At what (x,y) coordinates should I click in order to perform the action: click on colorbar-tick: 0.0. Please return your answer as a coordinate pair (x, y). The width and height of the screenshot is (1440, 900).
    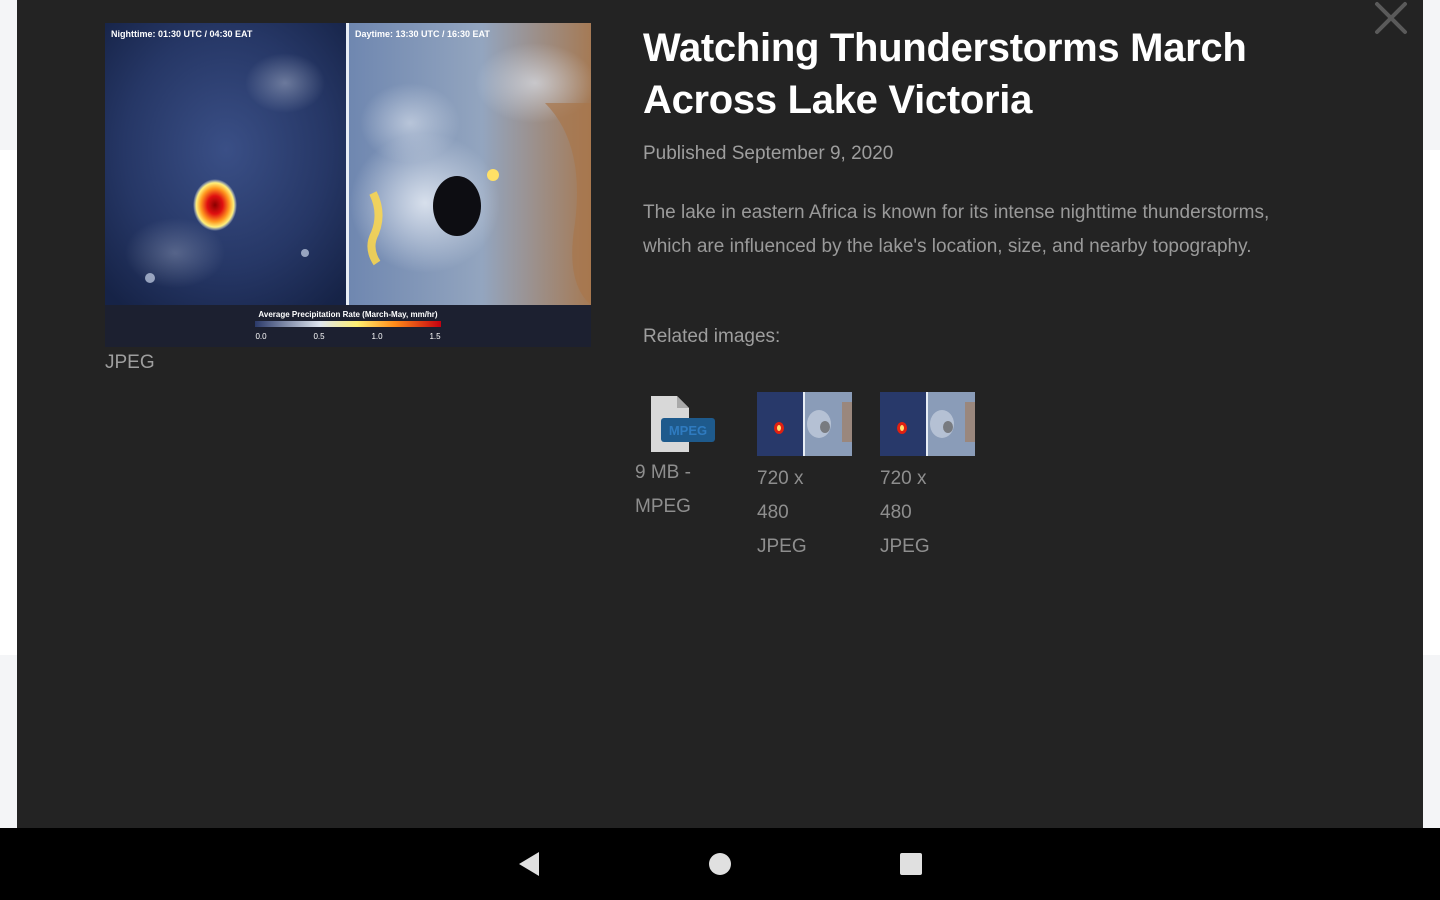
    Looking at the image, I should click on (261, 336).